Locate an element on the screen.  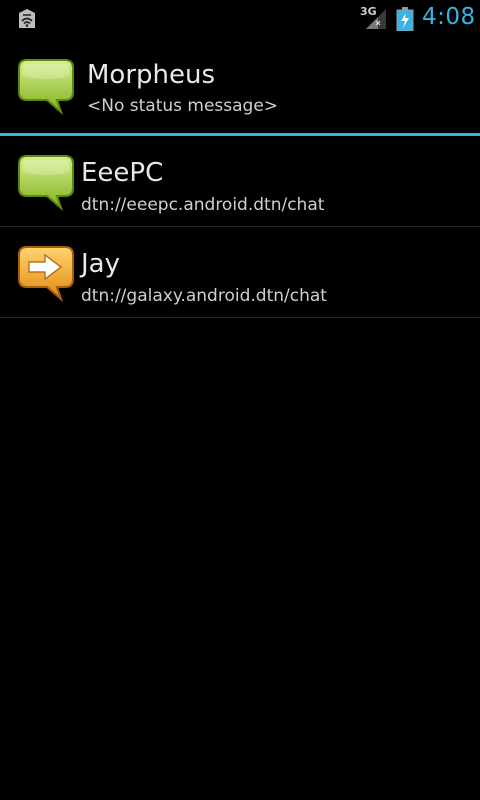
signal-icon is located at coordinates (376, 19).